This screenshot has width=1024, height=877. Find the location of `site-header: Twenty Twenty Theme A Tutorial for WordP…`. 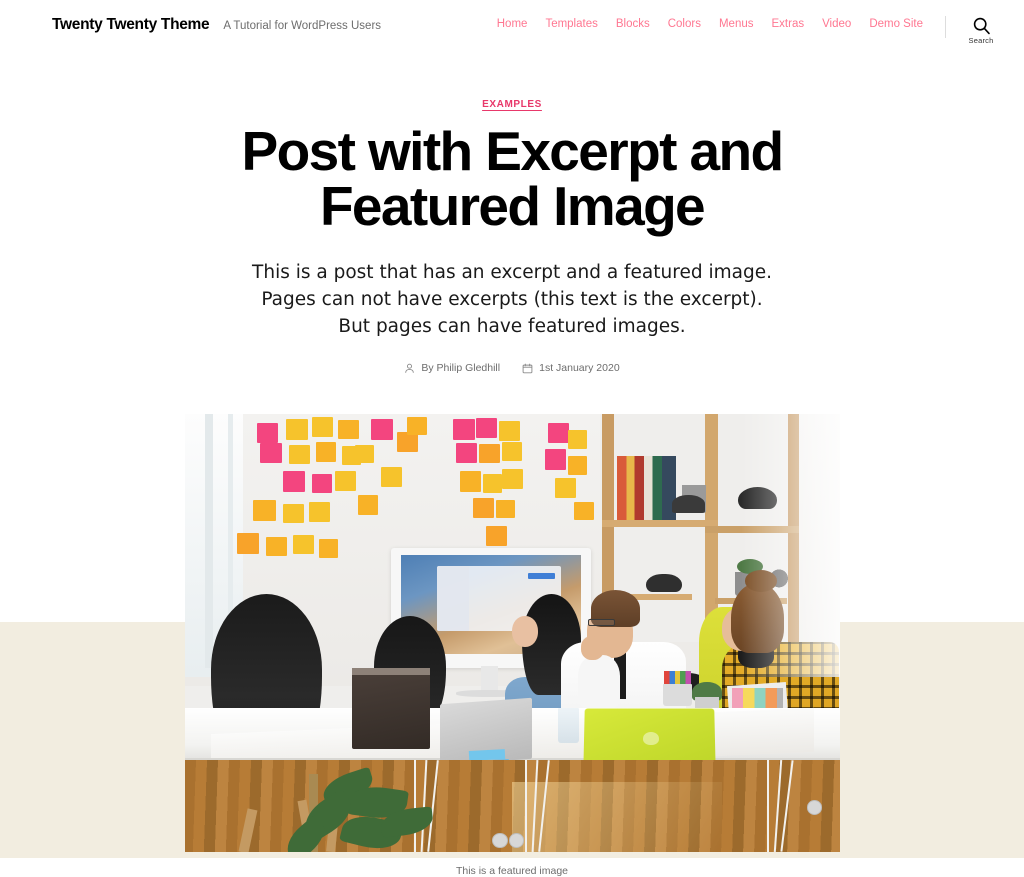

site-header: Twenty Twenty Theme A Tutorial for WordP… is located at coordinates (512, 28).